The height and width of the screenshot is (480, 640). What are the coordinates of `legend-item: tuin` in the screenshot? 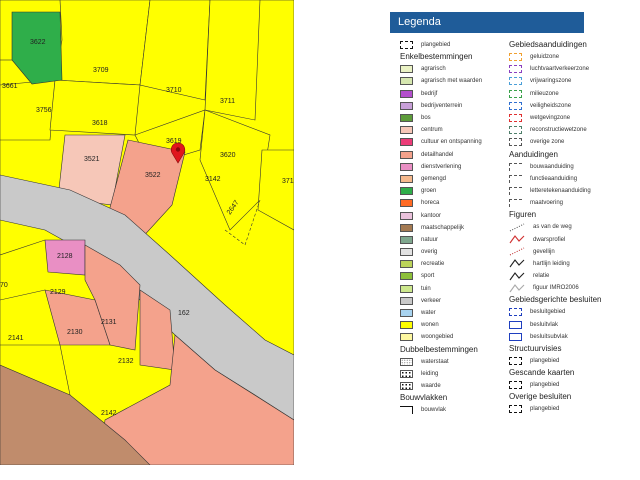 It's located at (455, 289).